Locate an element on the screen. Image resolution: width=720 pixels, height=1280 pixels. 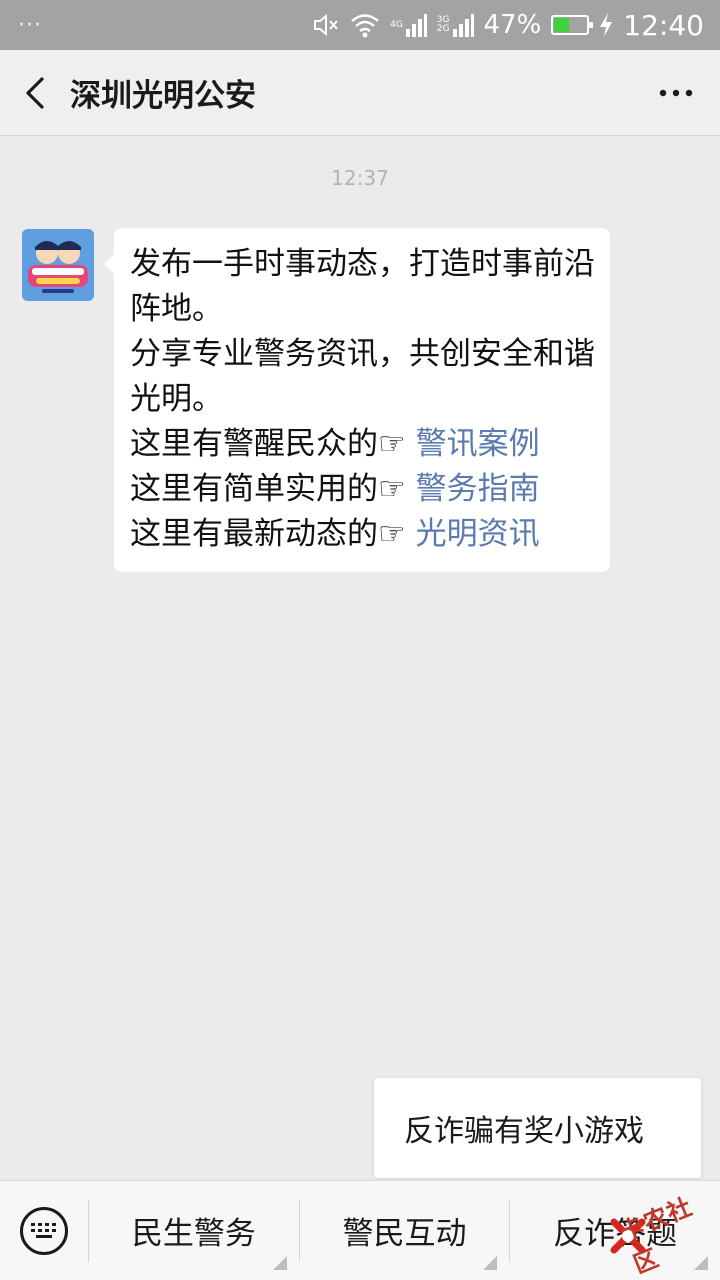
keyboard-icon is located at coordinates (44, 1230).